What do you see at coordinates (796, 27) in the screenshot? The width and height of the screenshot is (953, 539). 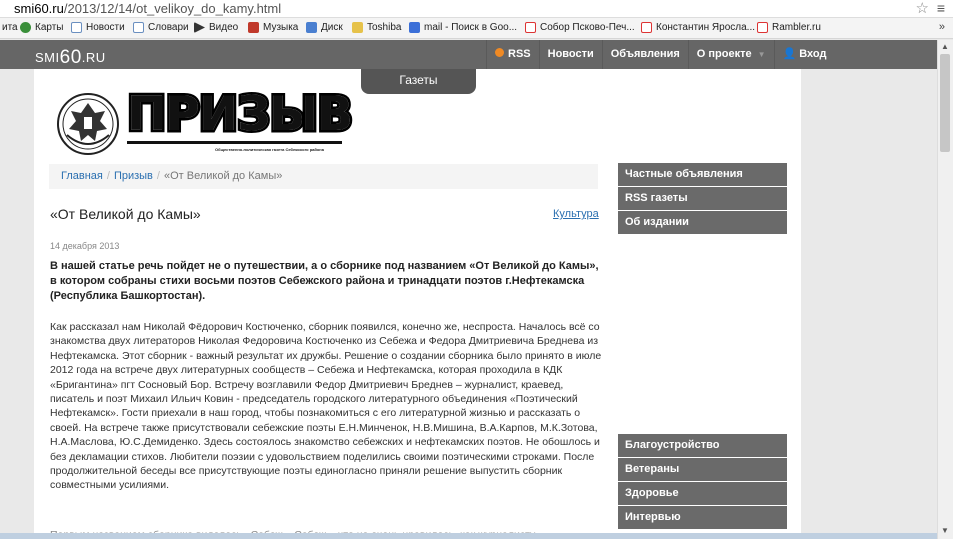 I see `bookmark-label: Rambler.ru` at bounding box center [796, 27].